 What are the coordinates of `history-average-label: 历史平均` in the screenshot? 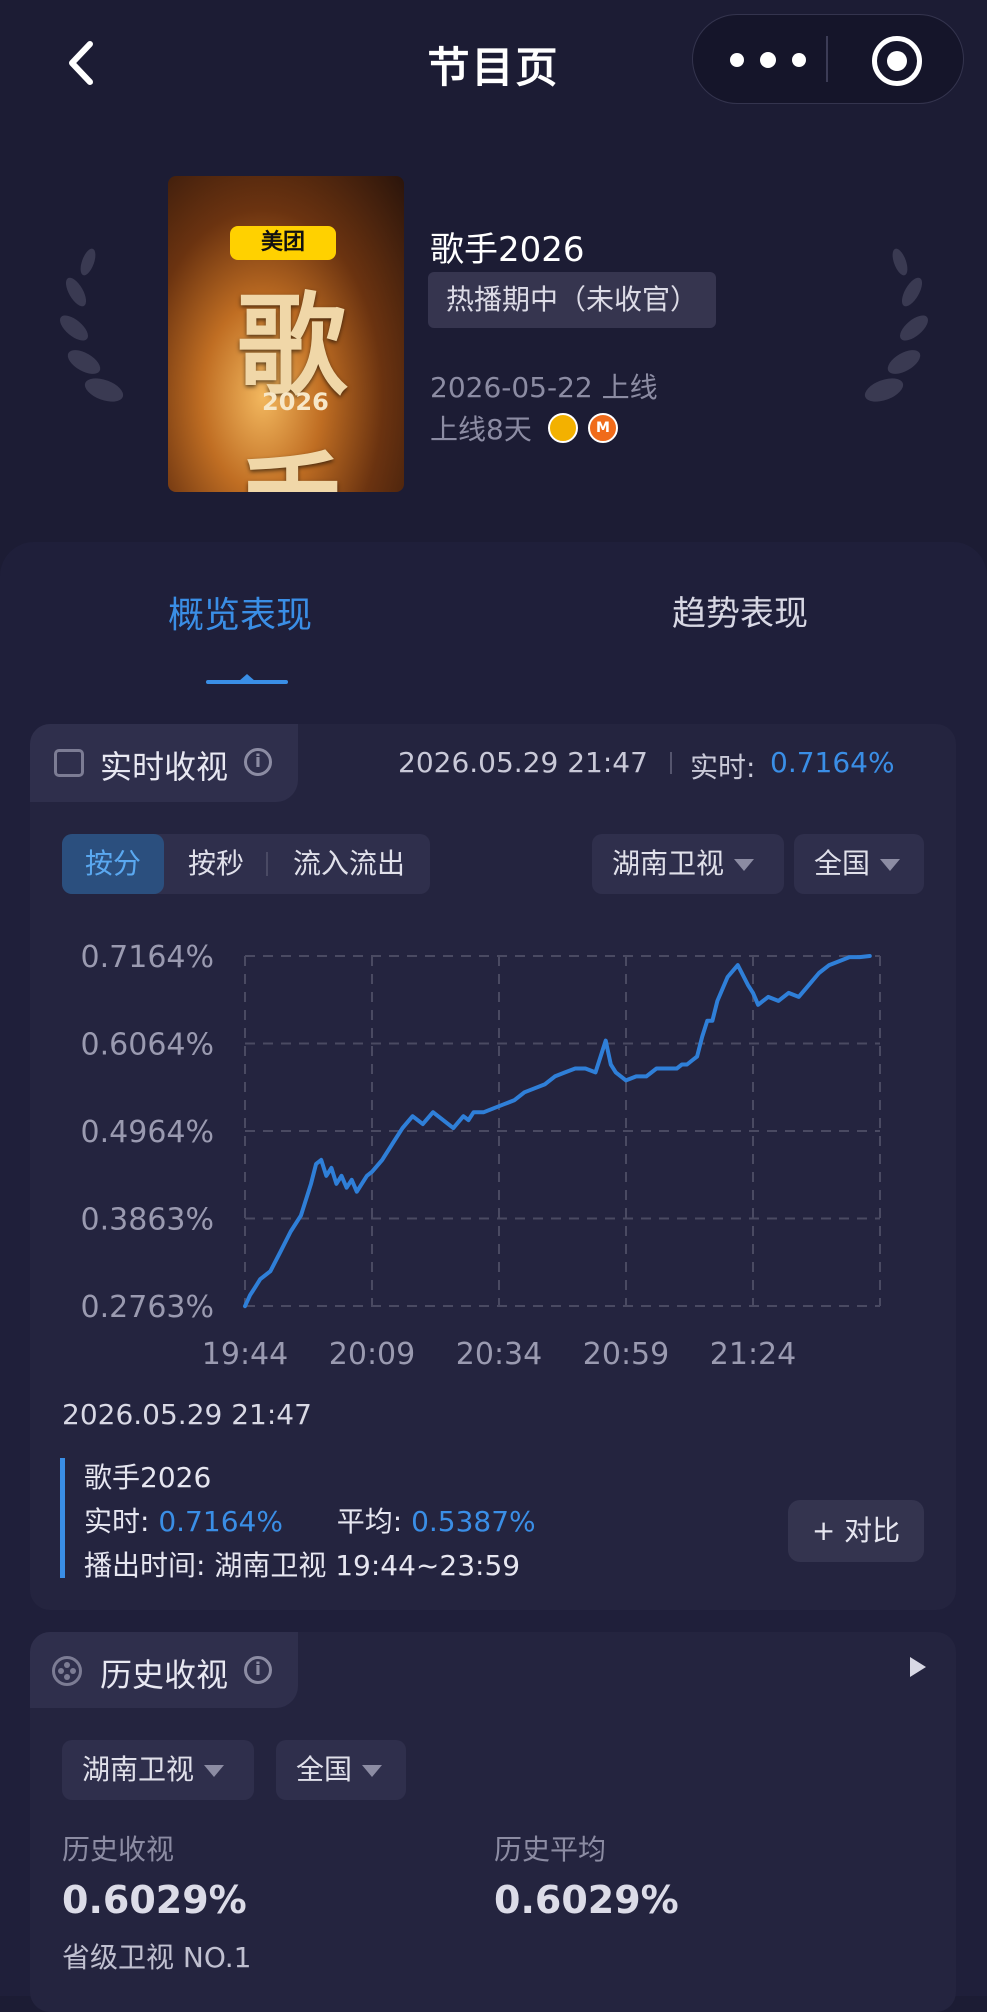 It's located at (550, 1849).